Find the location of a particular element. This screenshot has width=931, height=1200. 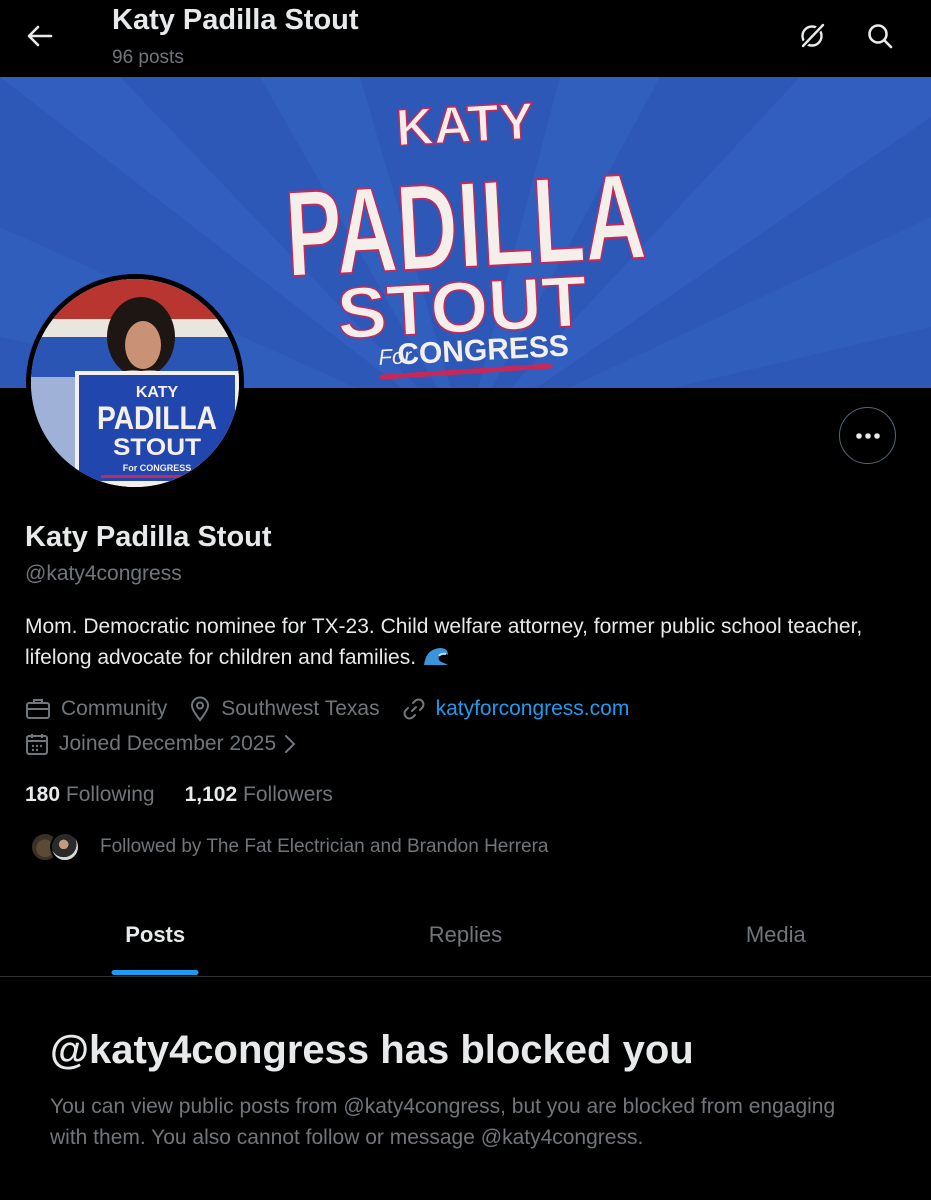

more-options-button is located at coordinates (867, 435).